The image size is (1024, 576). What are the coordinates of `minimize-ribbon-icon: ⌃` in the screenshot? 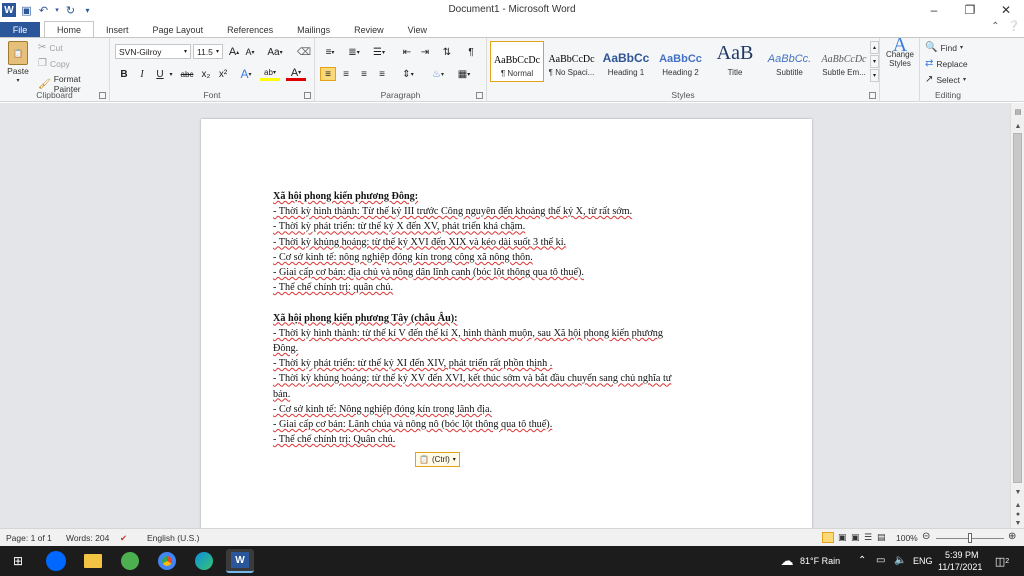 It's located at (995, 26).